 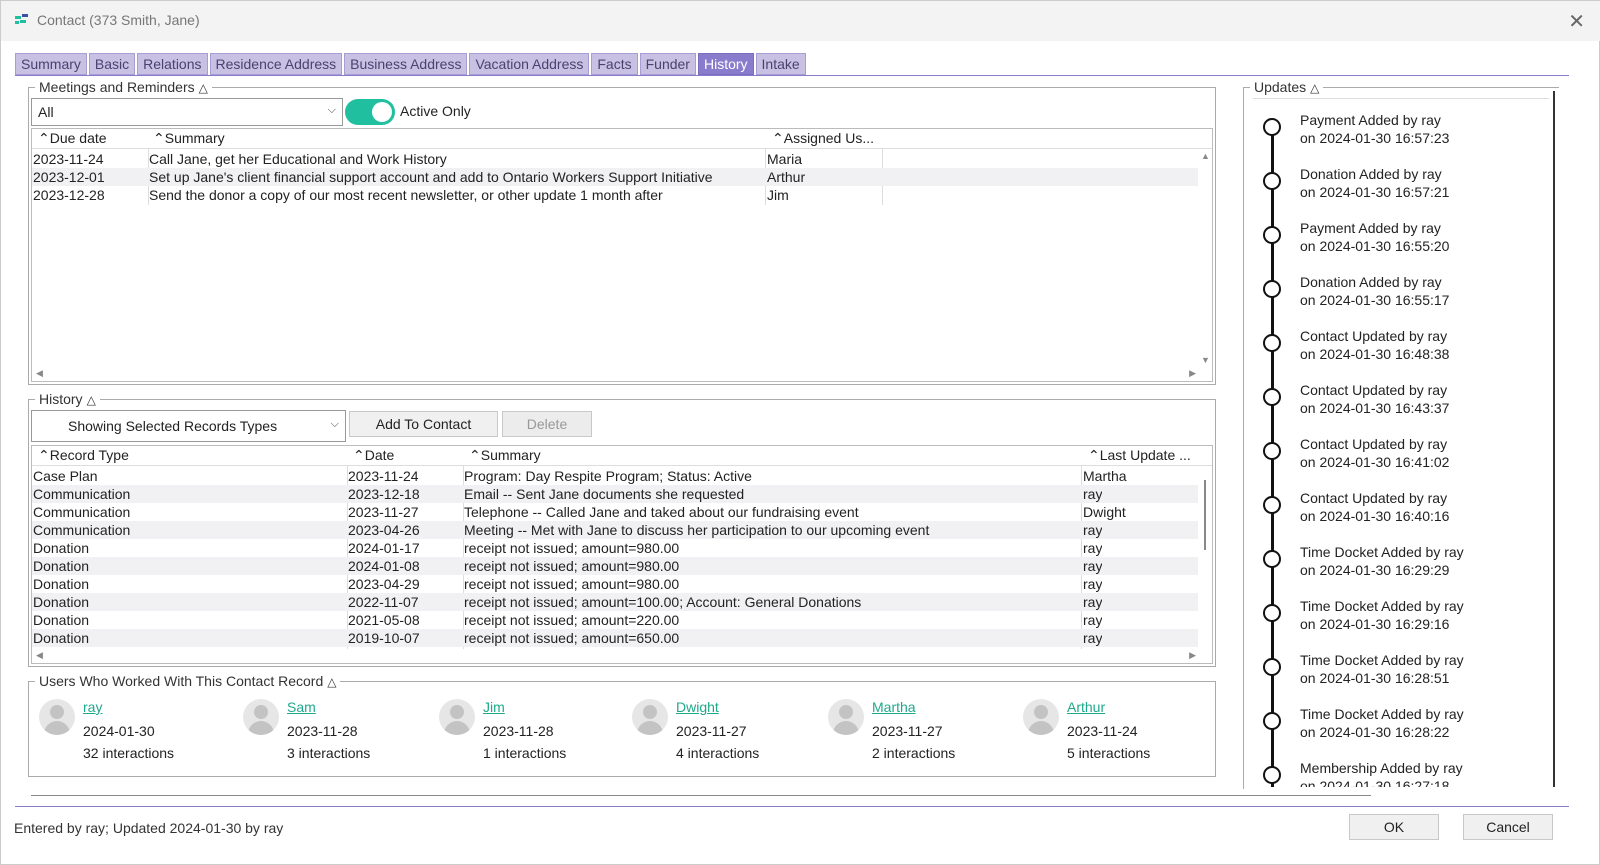 I want to click on close-icon: ✕, so click(x=1576, y=21).